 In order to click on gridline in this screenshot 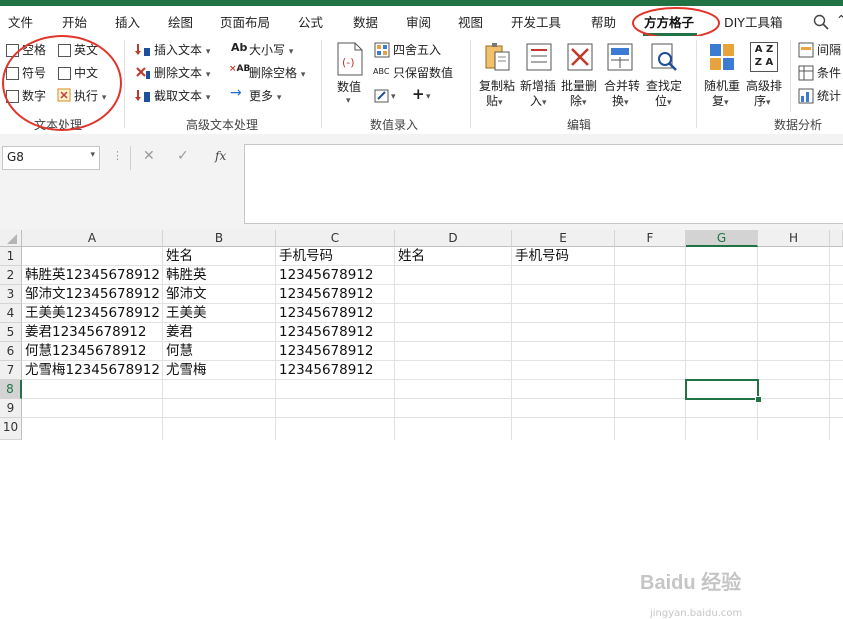, I will do `click(757, 343)`.